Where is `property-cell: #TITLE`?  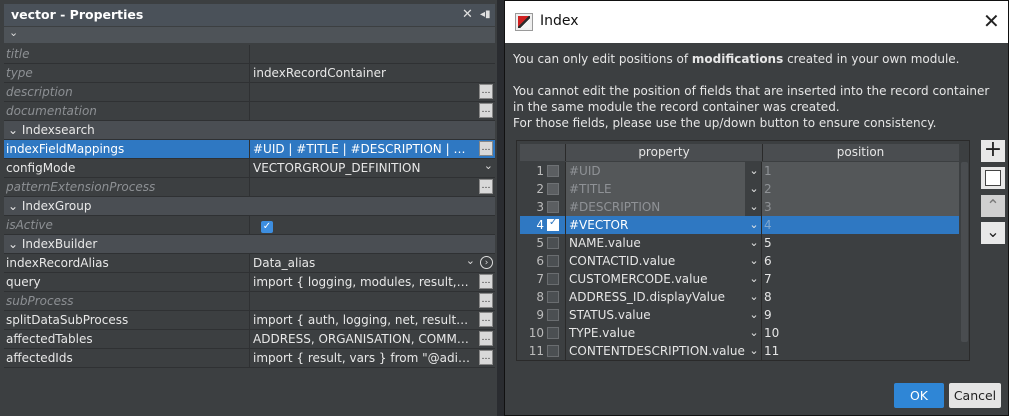
property-cell: #TITLE is located at coordinates (655, 189).